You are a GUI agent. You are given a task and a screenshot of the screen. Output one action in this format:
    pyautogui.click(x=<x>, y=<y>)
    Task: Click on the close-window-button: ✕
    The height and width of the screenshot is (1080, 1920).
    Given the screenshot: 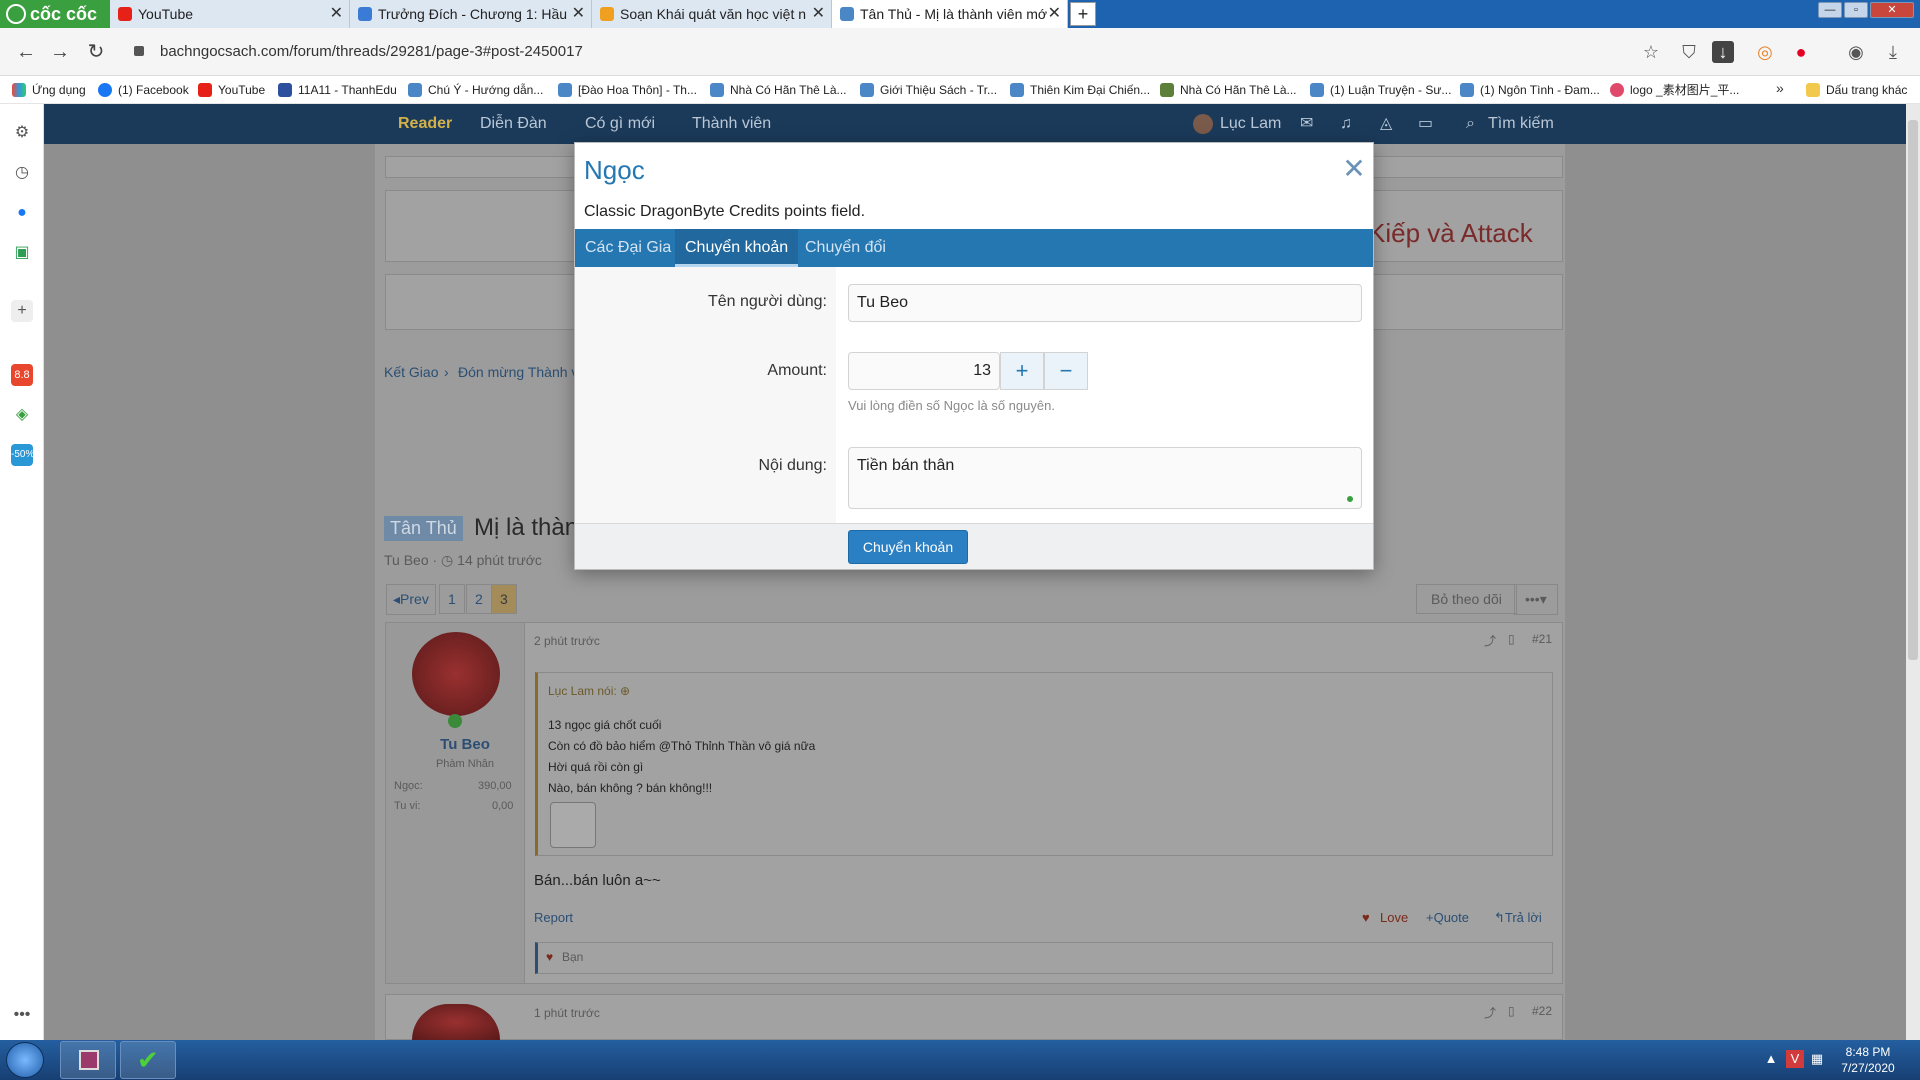 What is the action you would take?
    pyautogui.click(x=1892, y=10)
    